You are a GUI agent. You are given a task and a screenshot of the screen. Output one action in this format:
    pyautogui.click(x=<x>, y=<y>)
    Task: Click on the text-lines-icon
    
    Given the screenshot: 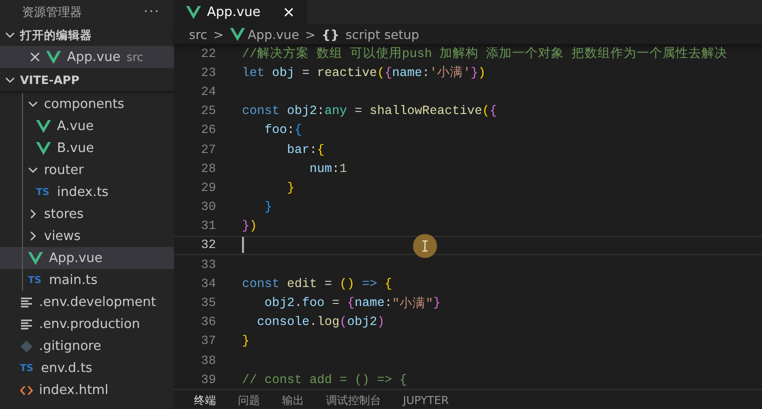 What is the action you would take?
    pyautogui.click(x=26, y=324)
    